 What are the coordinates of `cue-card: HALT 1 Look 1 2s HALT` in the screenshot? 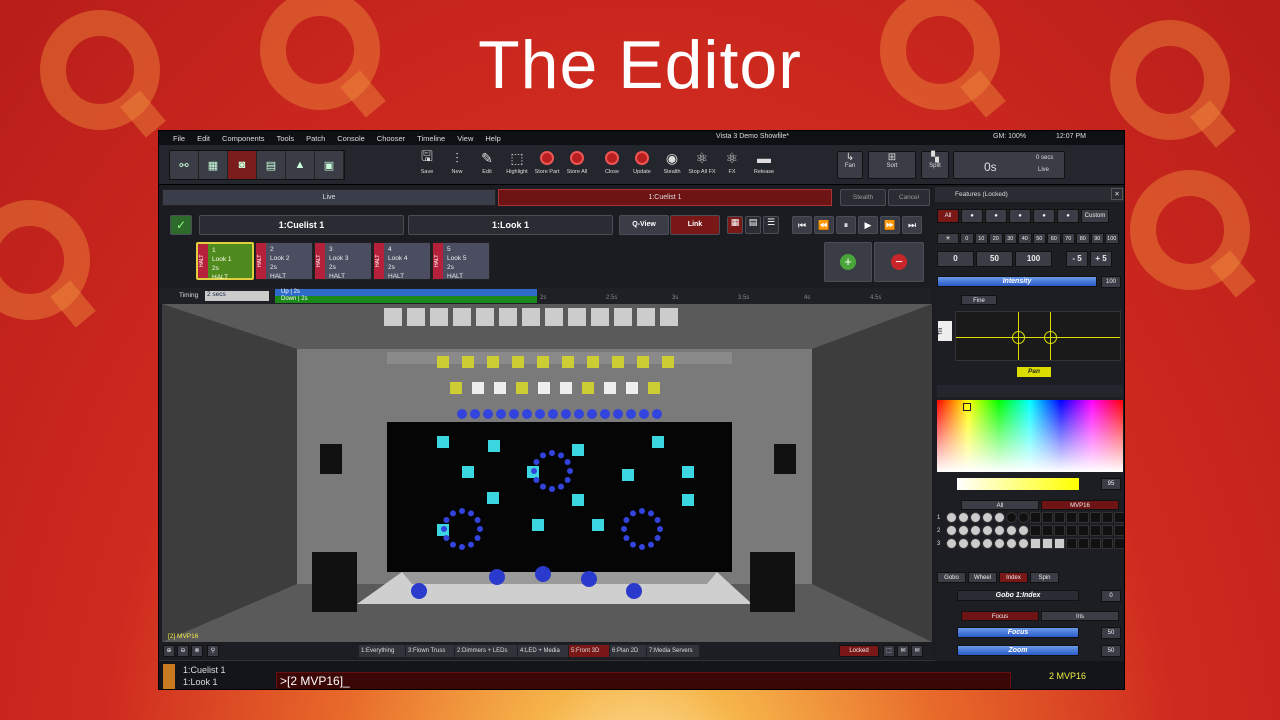 It's located at (225, 261).